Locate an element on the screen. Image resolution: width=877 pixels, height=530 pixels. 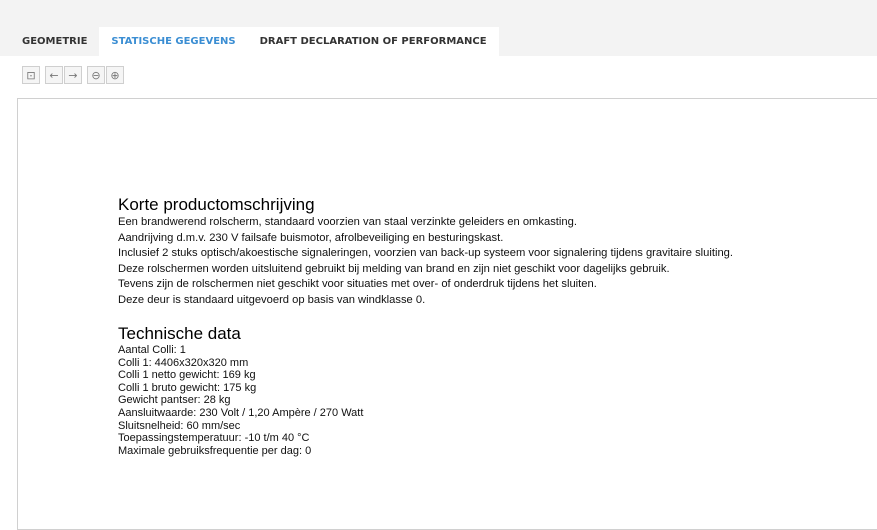
tech-data-line: Gewicht pantser: 28 kg is located at coordinates (174, 400).